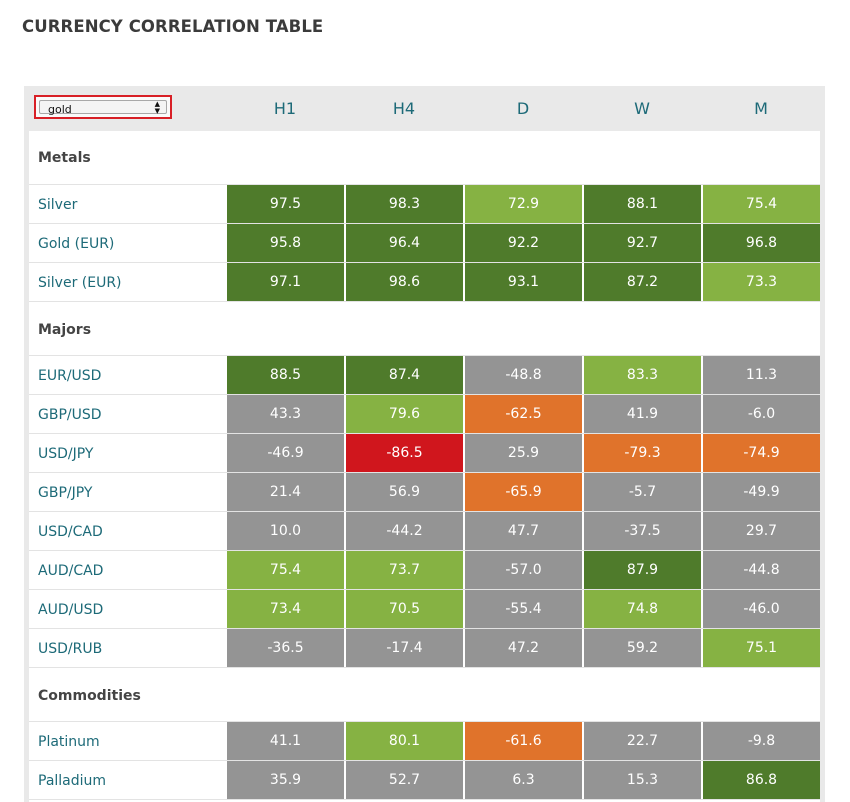 The image size is (850, 802). Describe the element at coordinates (285, 780) in the screenshot. I see `correlation-cell: 35.9` at that location.